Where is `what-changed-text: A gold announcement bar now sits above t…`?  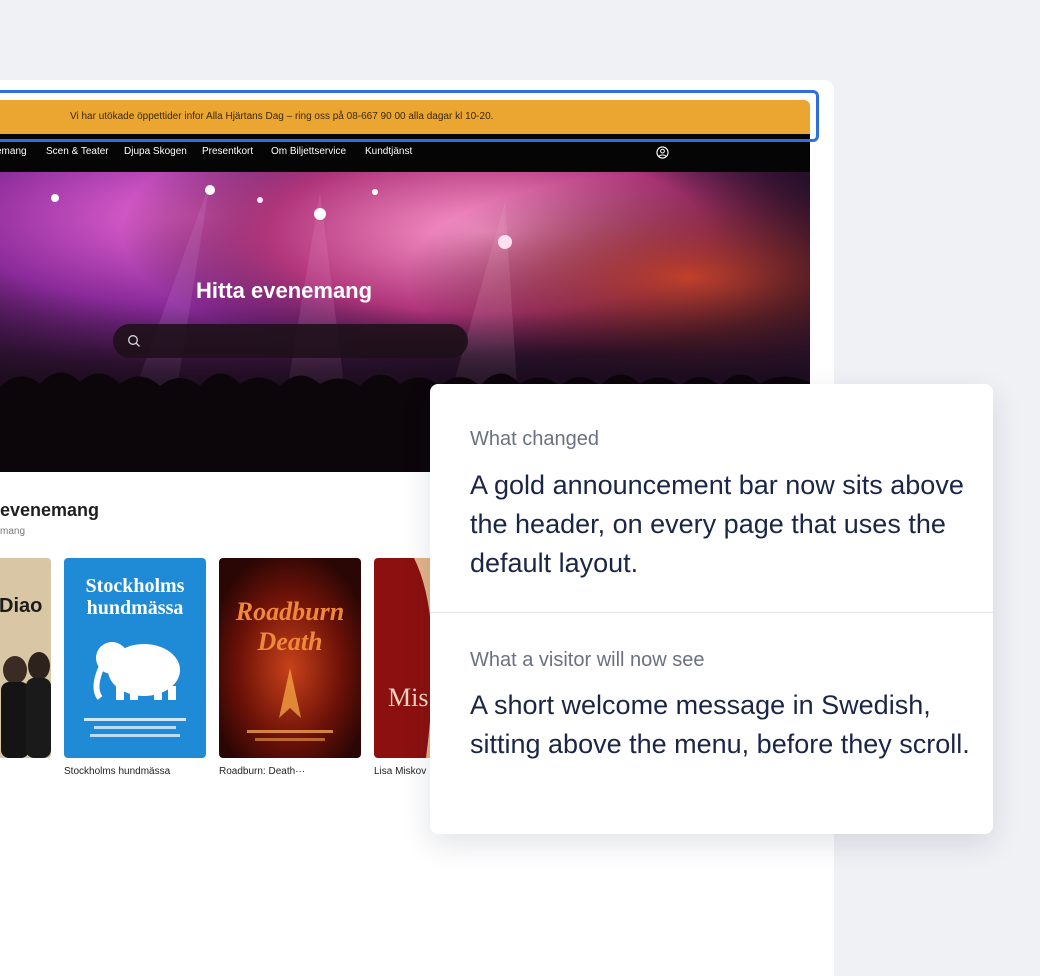
what-changed-text: A gold announcement bar now sits above t… is located at coordinates (717, 524).